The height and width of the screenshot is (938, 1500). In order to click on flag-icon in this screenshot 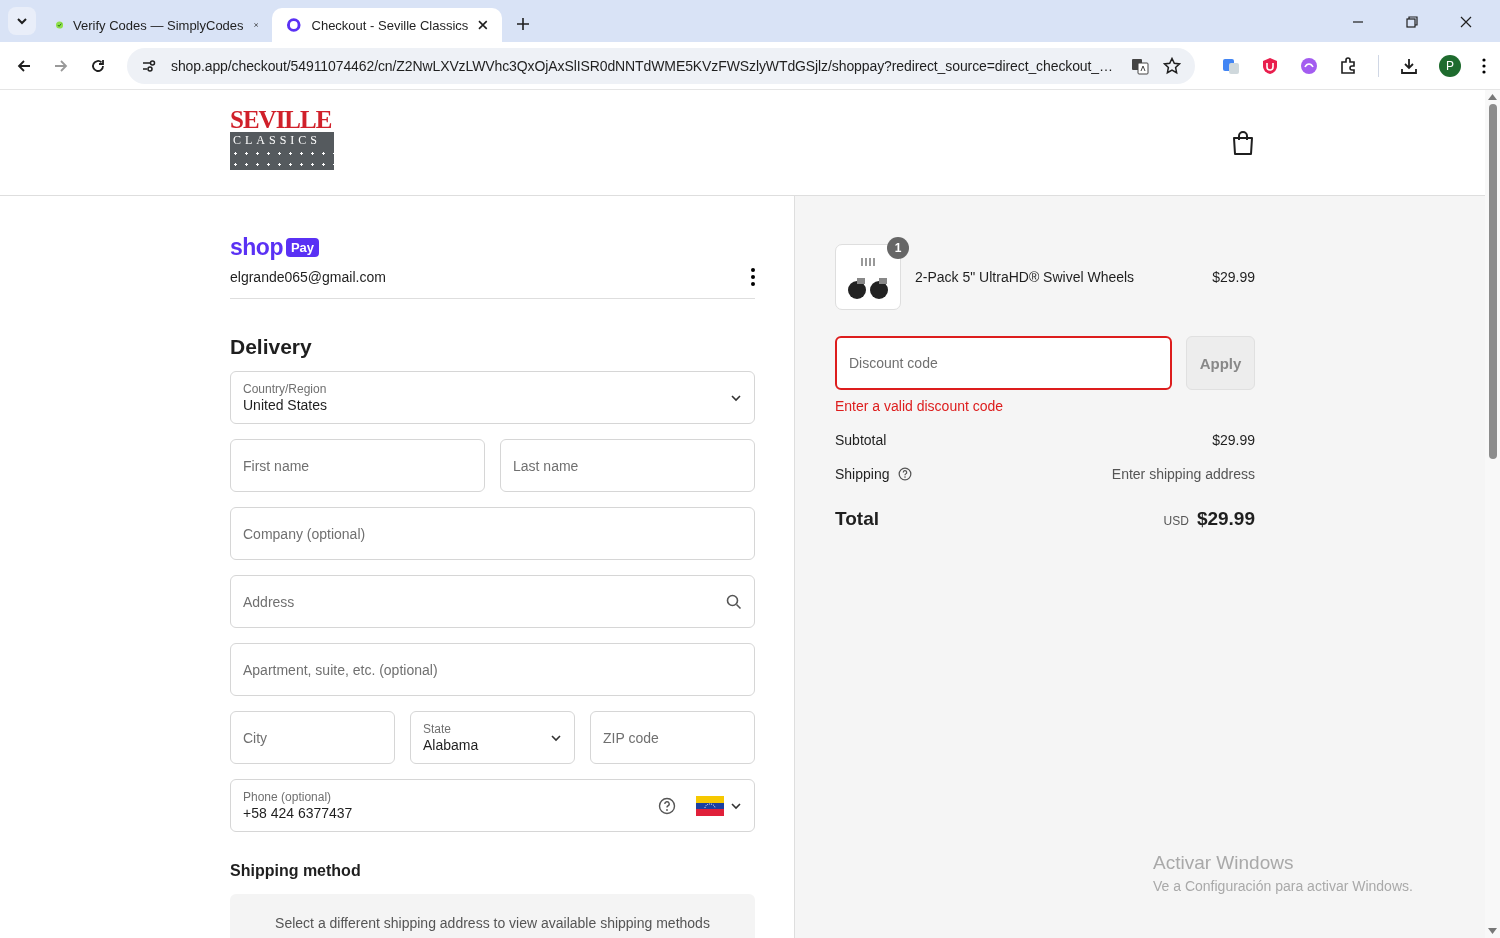, I will do `click(710, 805)`.